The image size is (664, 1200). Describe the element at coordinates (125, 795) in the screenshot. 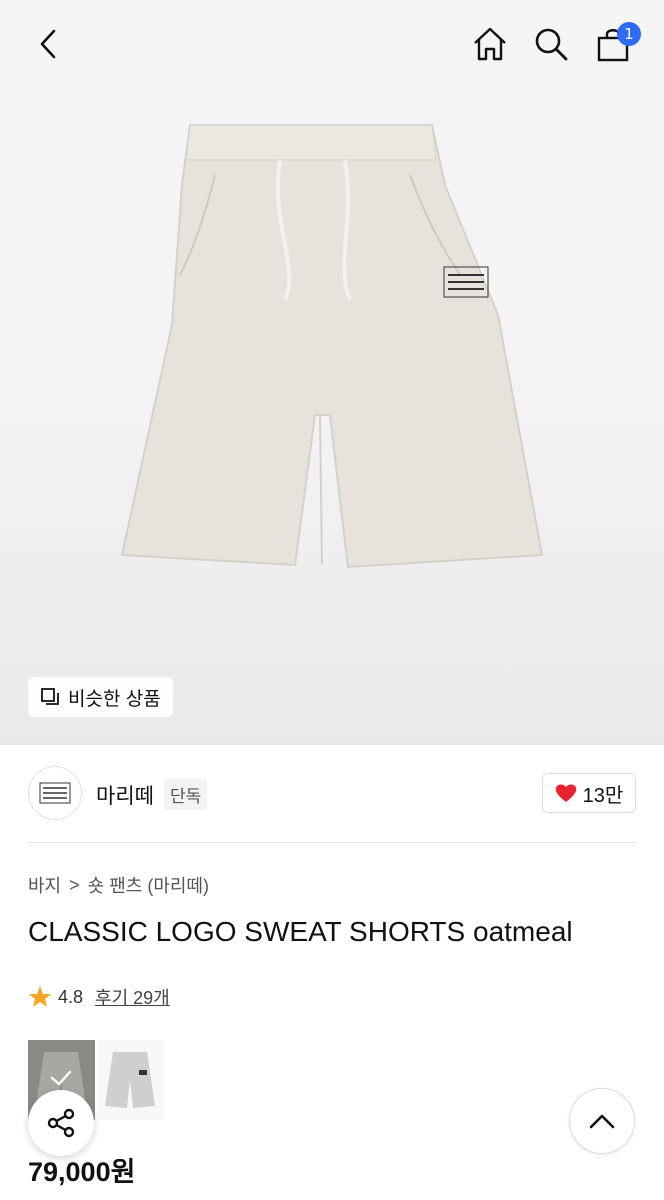

I see `brand-name: 마리떼` at that location.